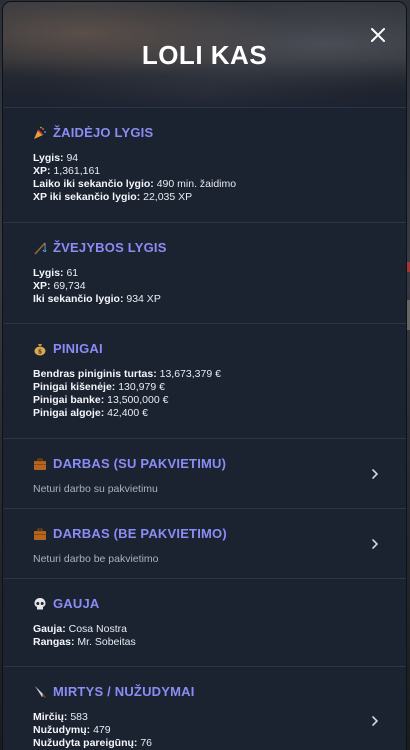 The height and width of the screenshot is (750, 410). I want to click on modal-header: LOLI KAS, so click(204, 54).